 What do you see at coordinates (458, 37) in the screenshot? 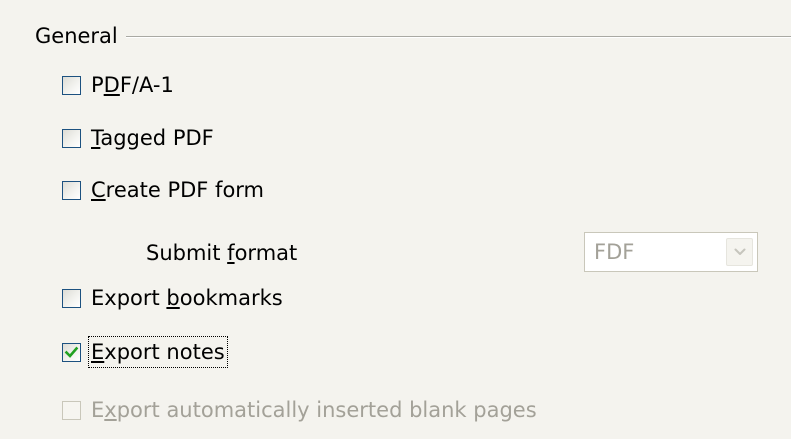
I see `group-divider` at bounding box center [458, 37].